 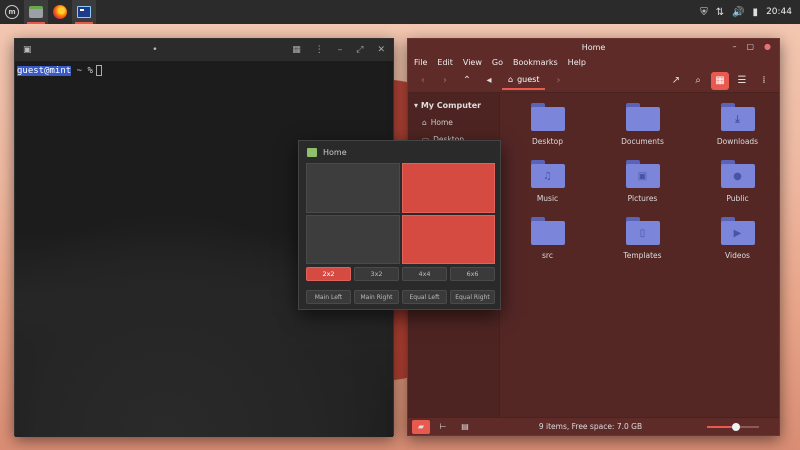 I want to click on window-title: Home, so click(x=593, y=47).